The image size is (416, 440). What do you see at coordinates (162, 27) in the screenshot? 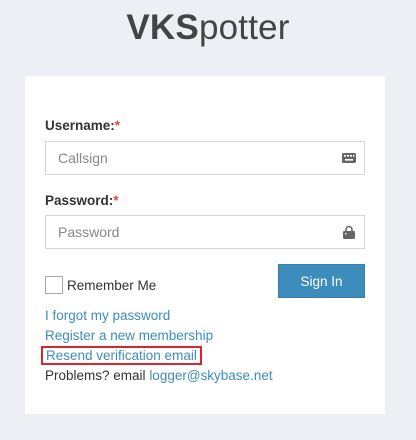
I see `logo-bold-text: VKS` at bounding box center [162, 27].